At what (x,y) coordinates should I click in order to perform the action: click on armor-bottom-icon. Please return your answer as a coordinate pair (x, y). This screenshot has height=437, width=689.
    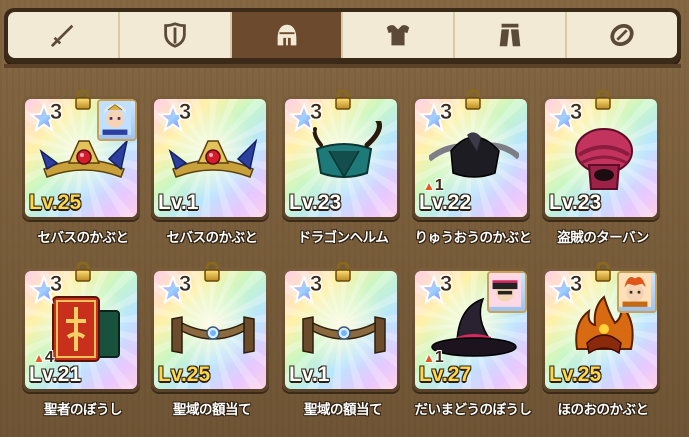
    Looking at the image, I should click on (510, 35).